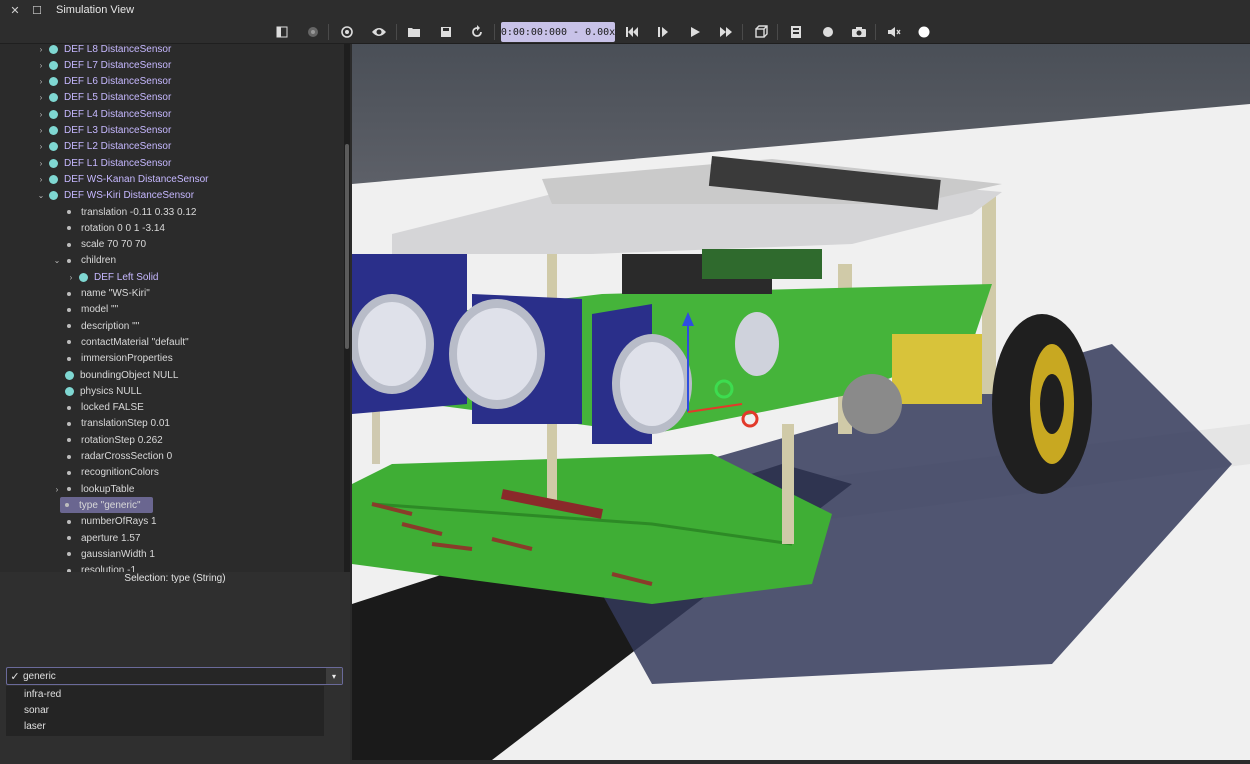 This screenshot has height=764, width=1250. I want to click on simulation-time: 0:00:00:000 - 0.00x, so click(558, 32).